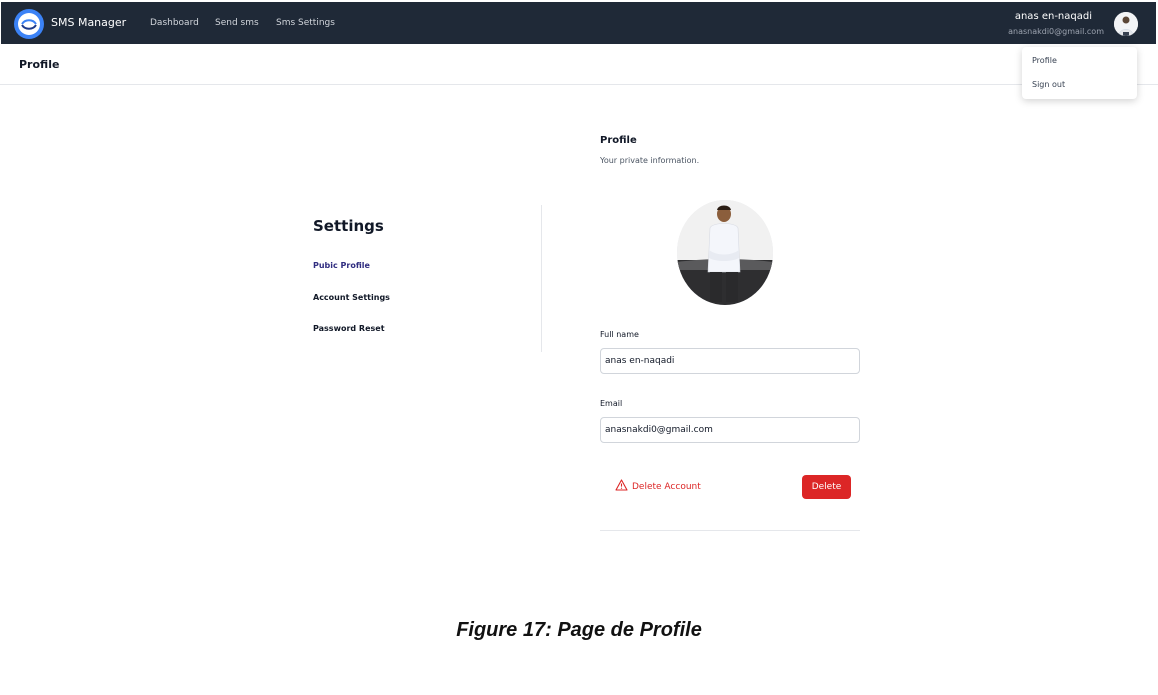 The height and width of the screenshot is (695, 1158). I want to click on delete-account-label: Delete Account, so click(666, 486).